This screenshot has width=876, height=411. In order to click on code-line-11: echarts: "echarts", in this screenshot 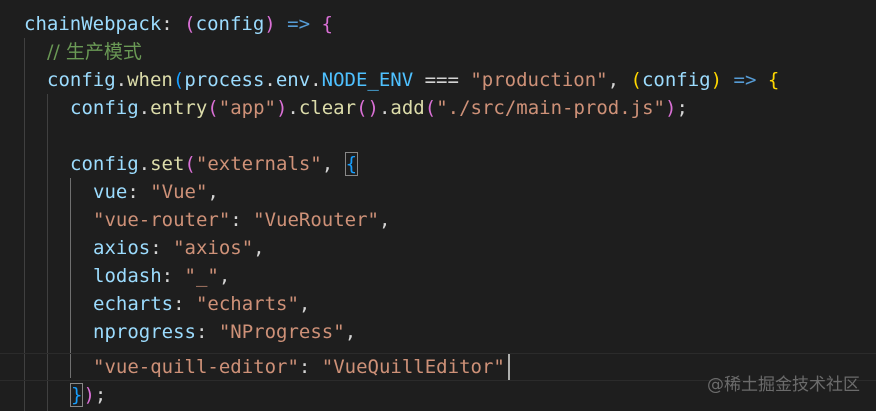, I will do `click(201, 304)`.